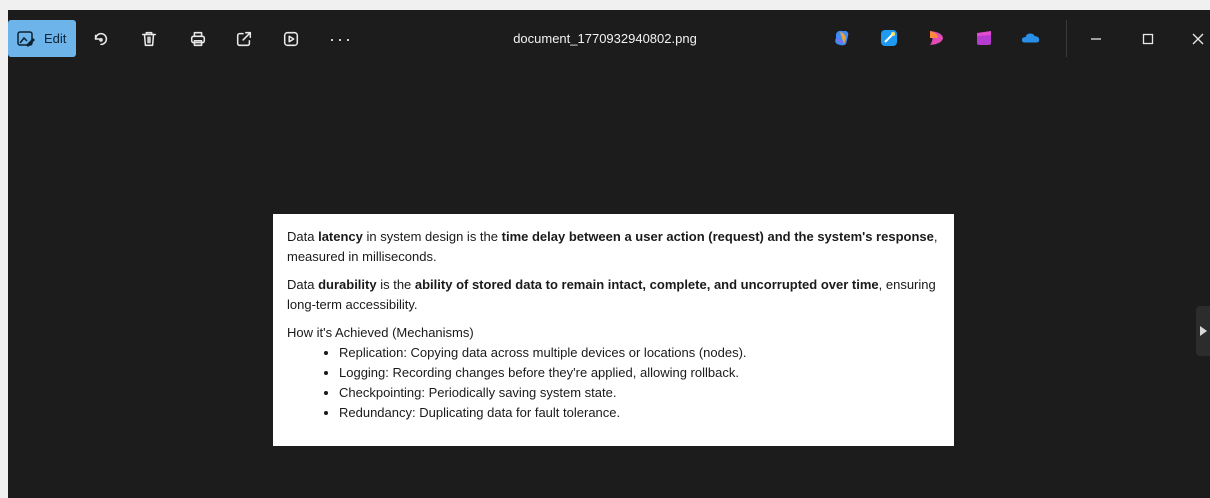 Image resolution: width=1210 pixels, height=498 pixels. Describe the element at coordinates (341, 39) in the screenshot. I see `more-options-button: ···` at that location.